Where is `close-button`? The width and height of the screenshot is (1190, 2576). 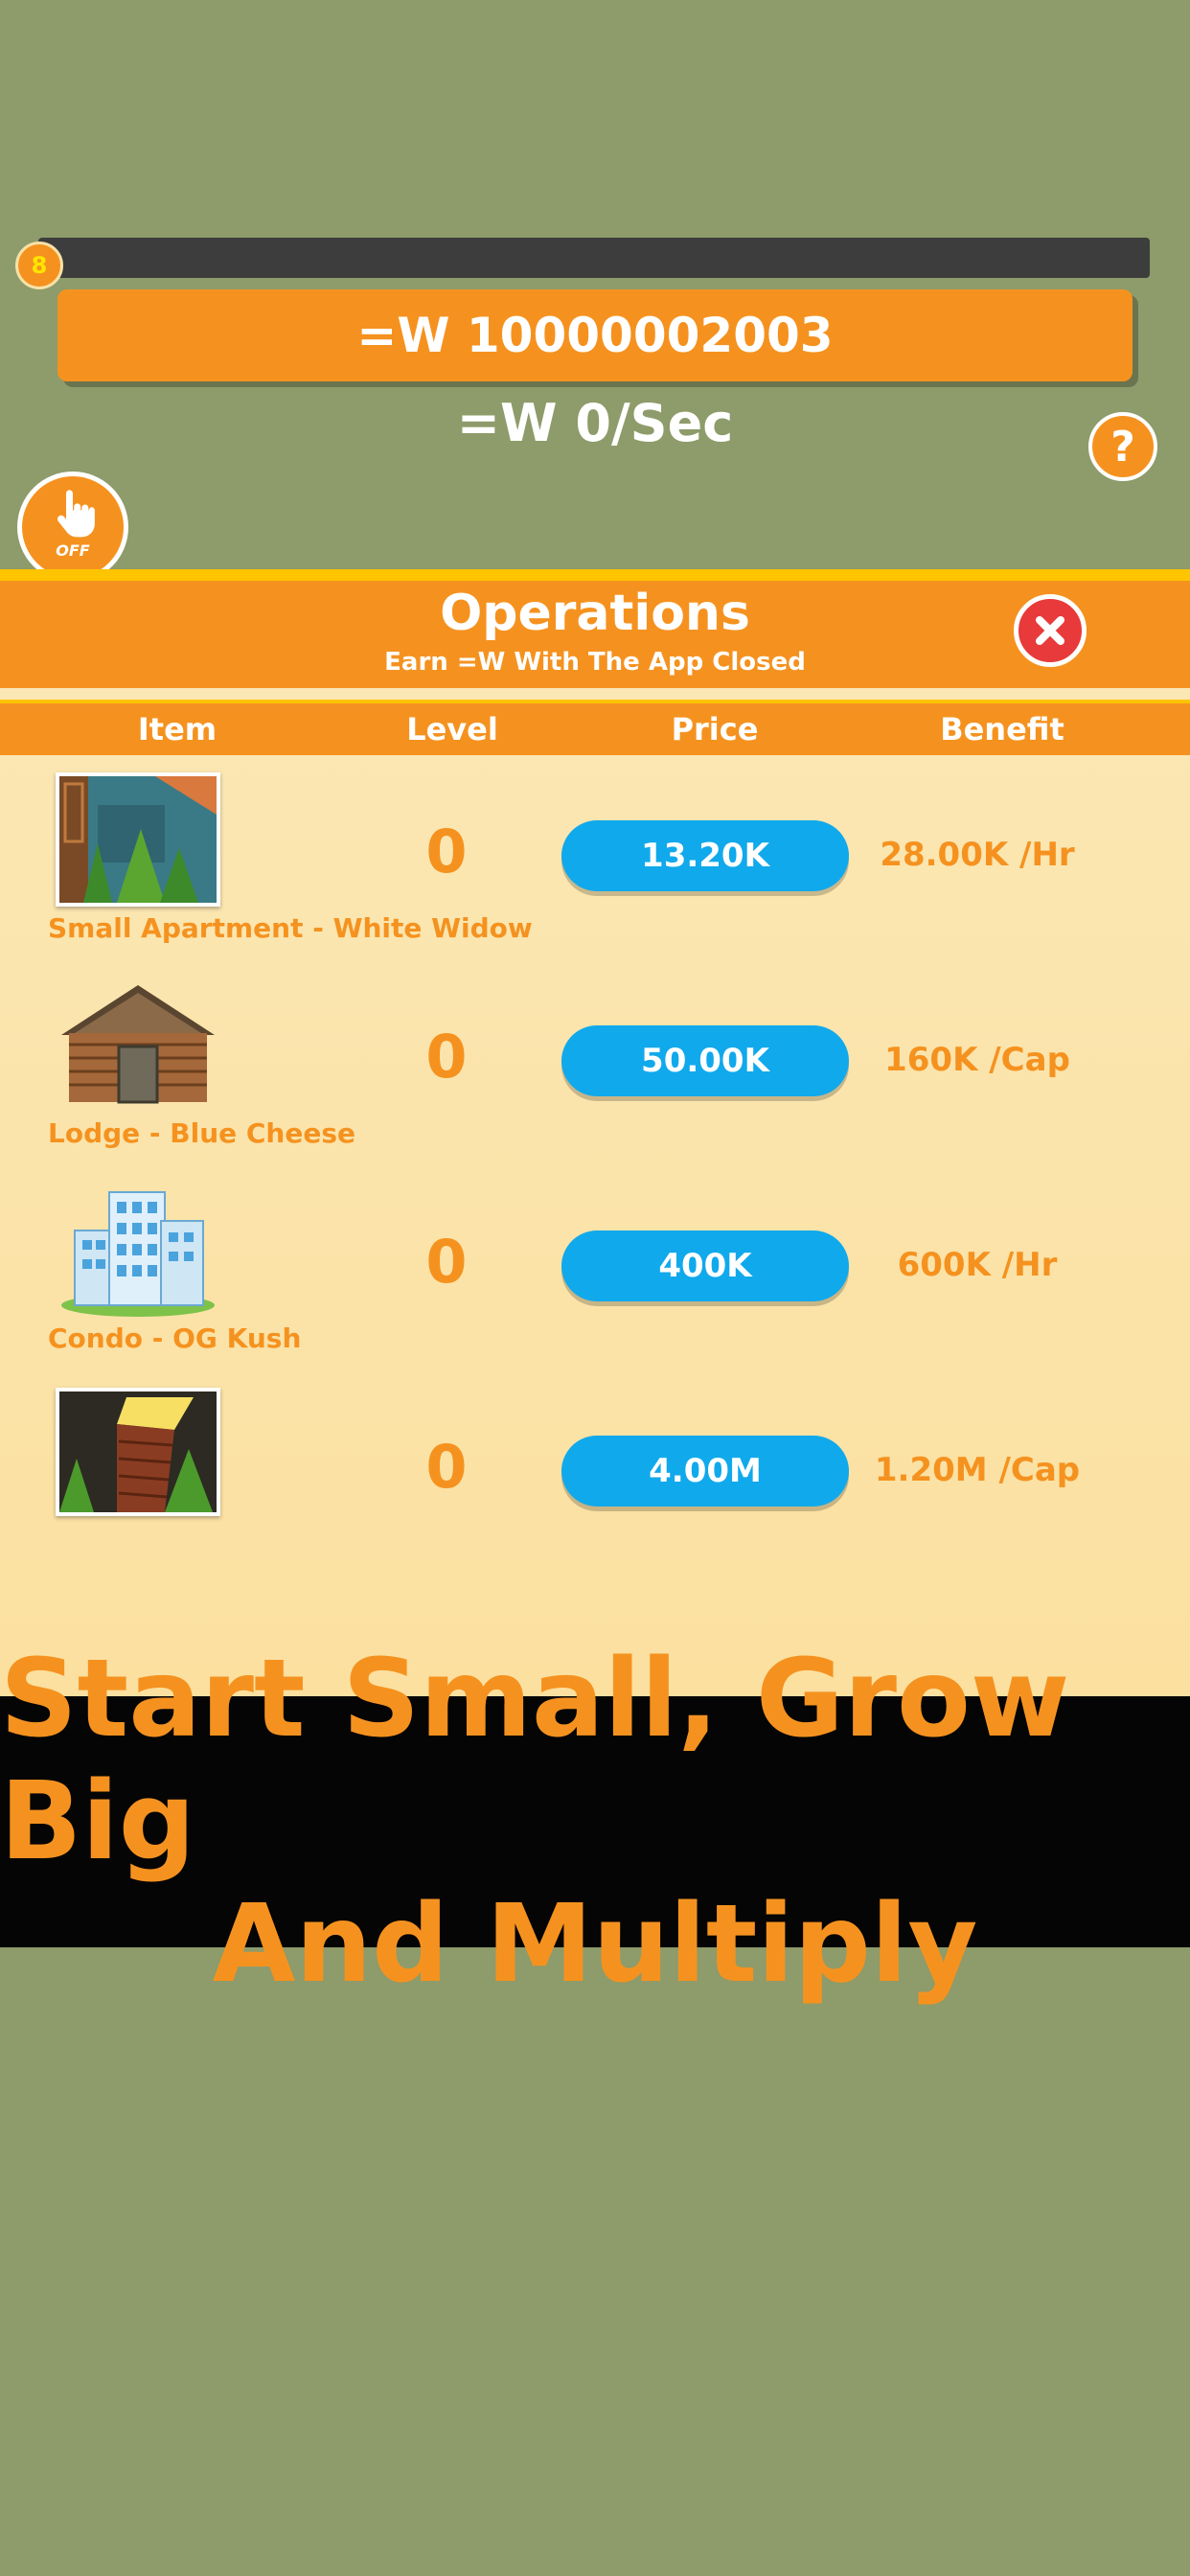 close-button is located at coordinates (1050, 630).